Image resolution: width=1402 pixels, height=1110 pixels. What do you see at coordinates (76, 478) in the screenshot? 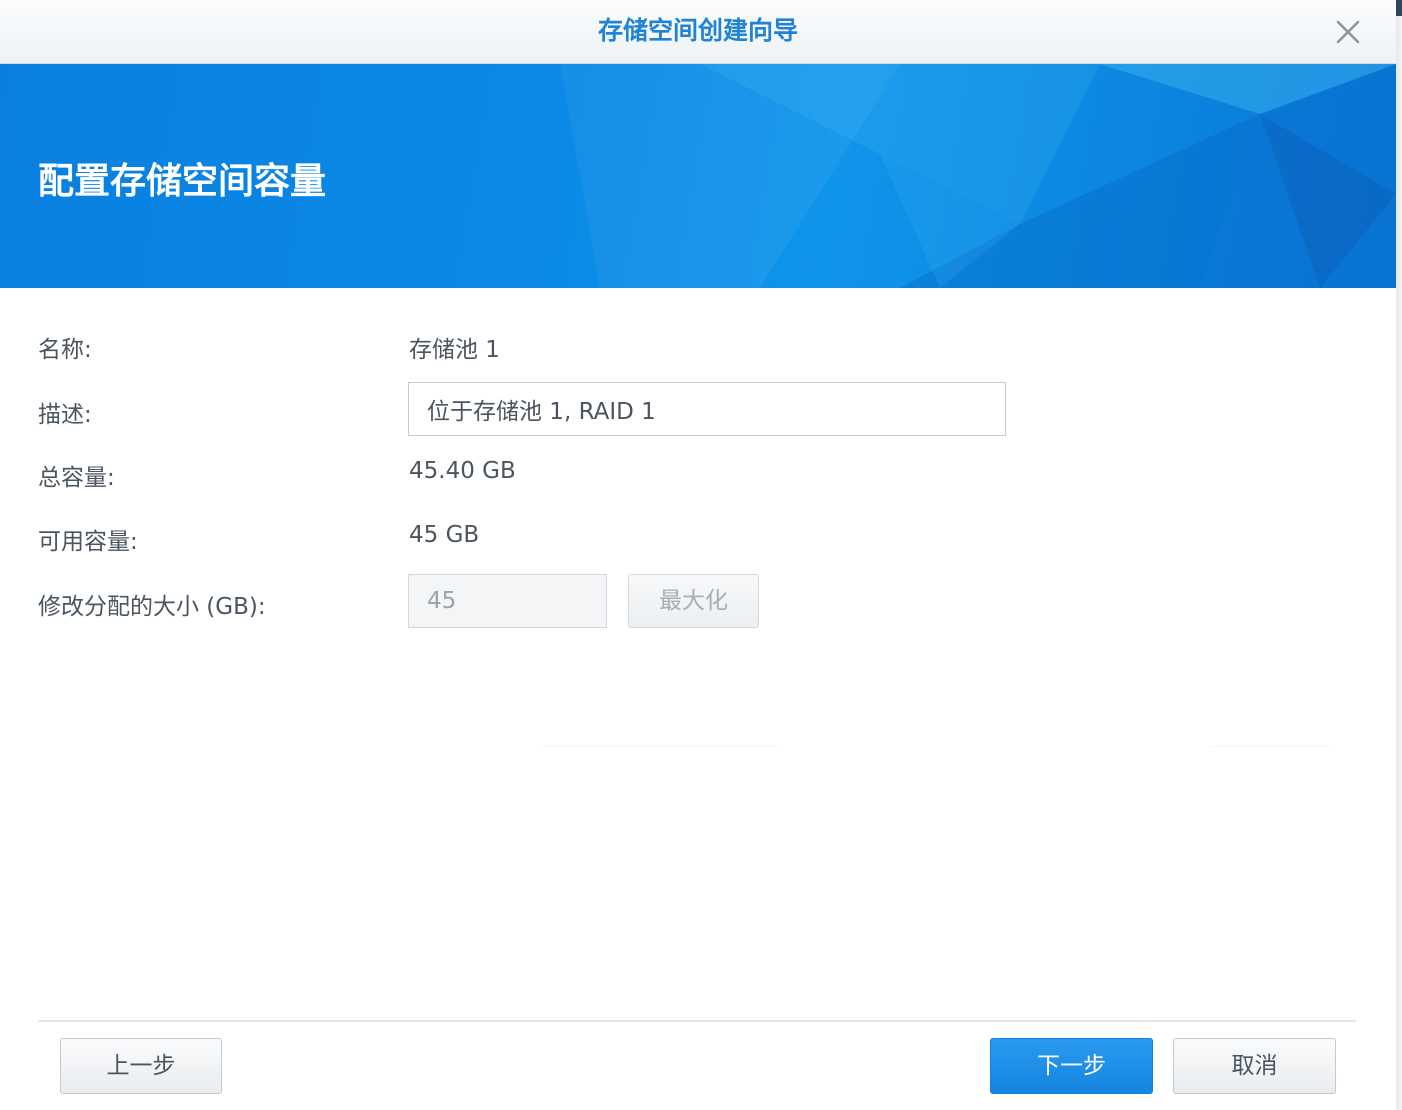
I see `total-capacity-label: 总容量:` at bounding box center [76, 478].